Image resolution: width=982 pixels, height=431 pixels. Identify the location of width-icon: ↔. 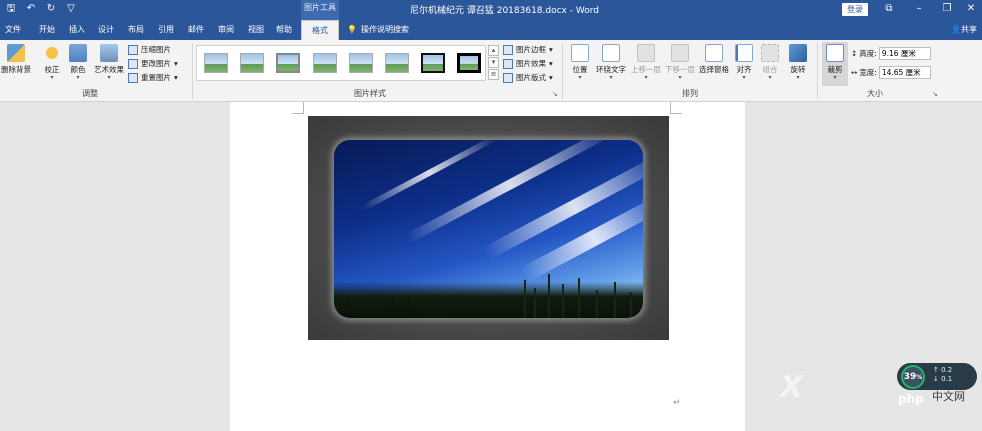
(854, 72).